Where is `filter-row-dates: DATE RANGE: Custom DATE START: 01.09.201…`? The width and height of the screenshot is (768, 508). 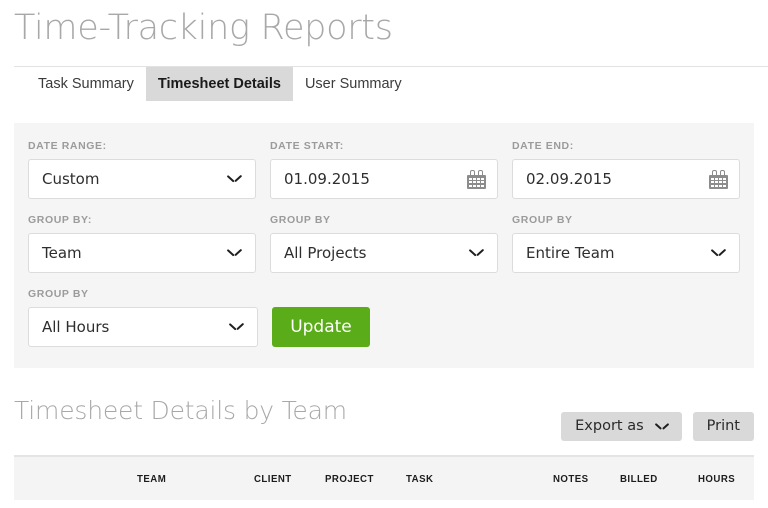
filter-row-dates: DATE RANGE: Custom DATE START: 01.09.201… is located at coordinates (391, 169).